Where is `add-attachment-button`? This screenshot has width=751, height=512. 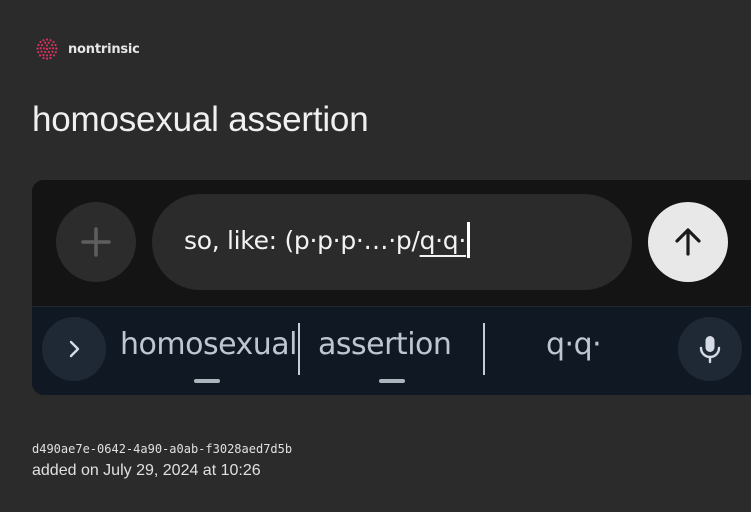 add-attachment-button is located at coordinates (96, 242).